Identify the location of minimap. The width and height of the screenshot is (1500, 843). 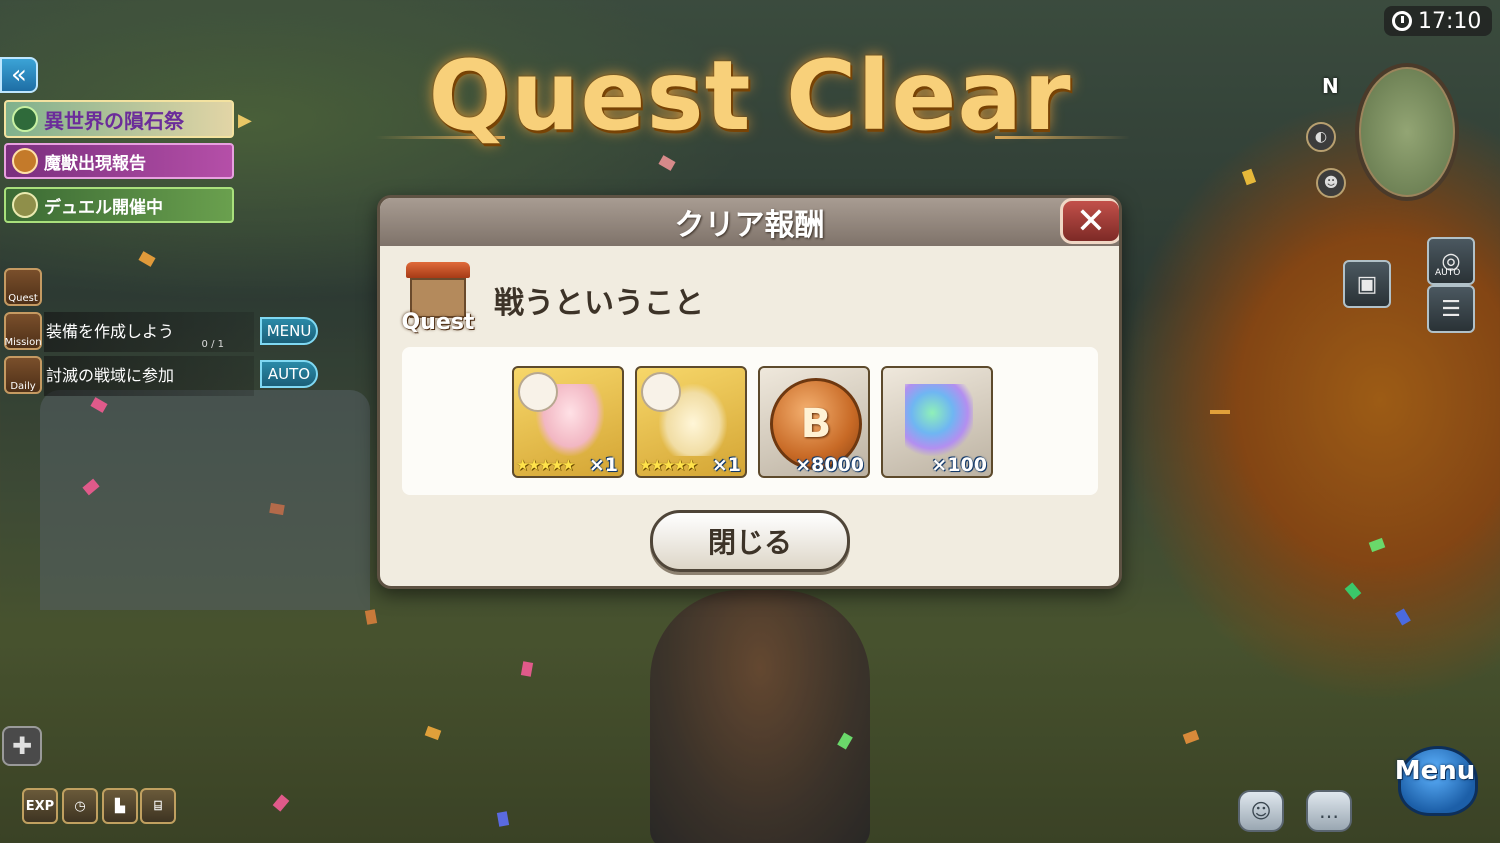
(1407, 132).